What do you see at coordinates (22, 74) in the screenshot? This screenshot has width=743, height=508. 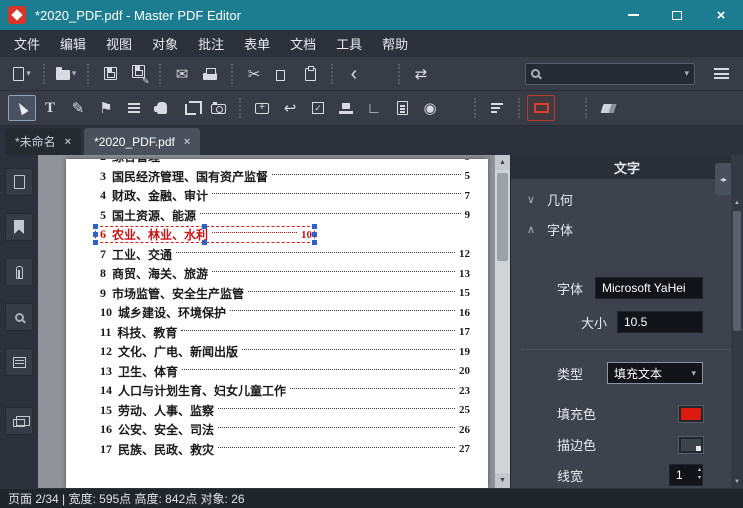 I see `new-document-button: ▾` at bounding box center [22, 74].